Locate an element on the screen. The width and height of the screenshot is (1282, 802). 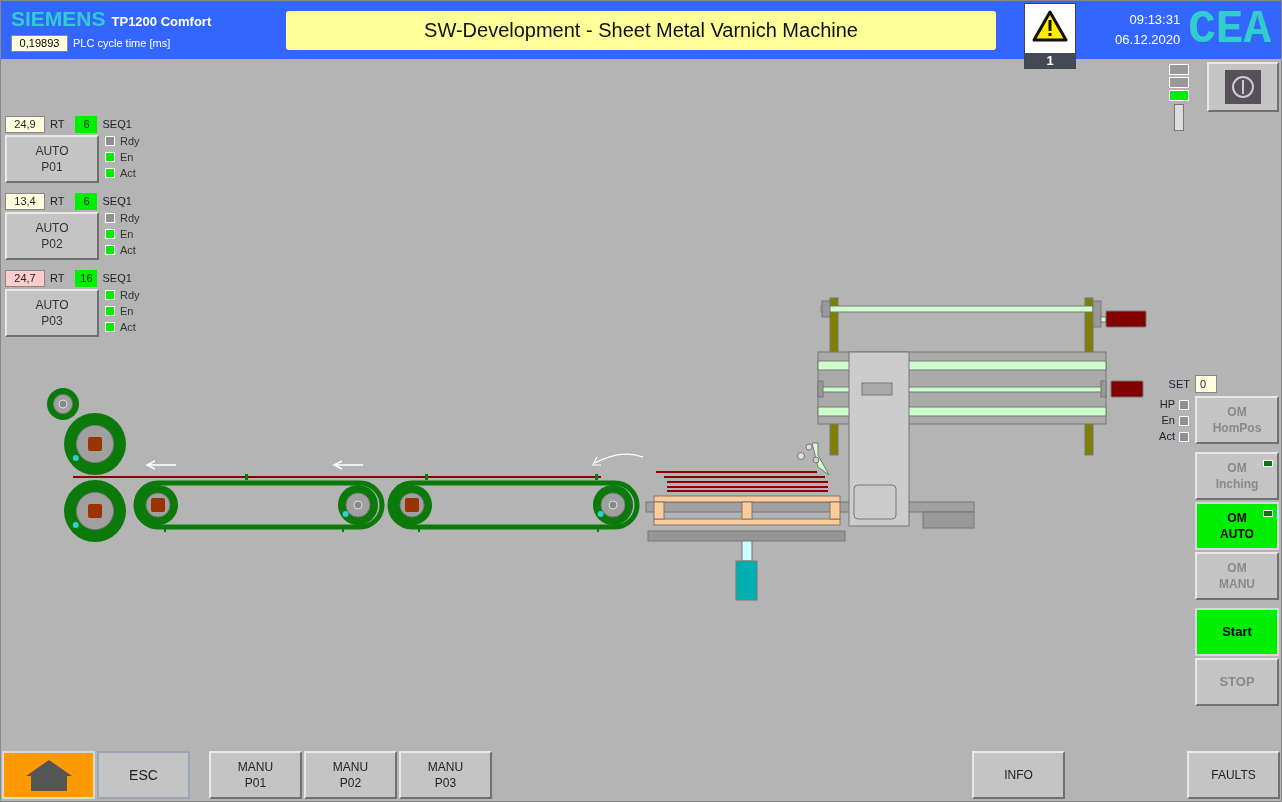
faults-button: FAULTS is located at coordinates (1233, 775).